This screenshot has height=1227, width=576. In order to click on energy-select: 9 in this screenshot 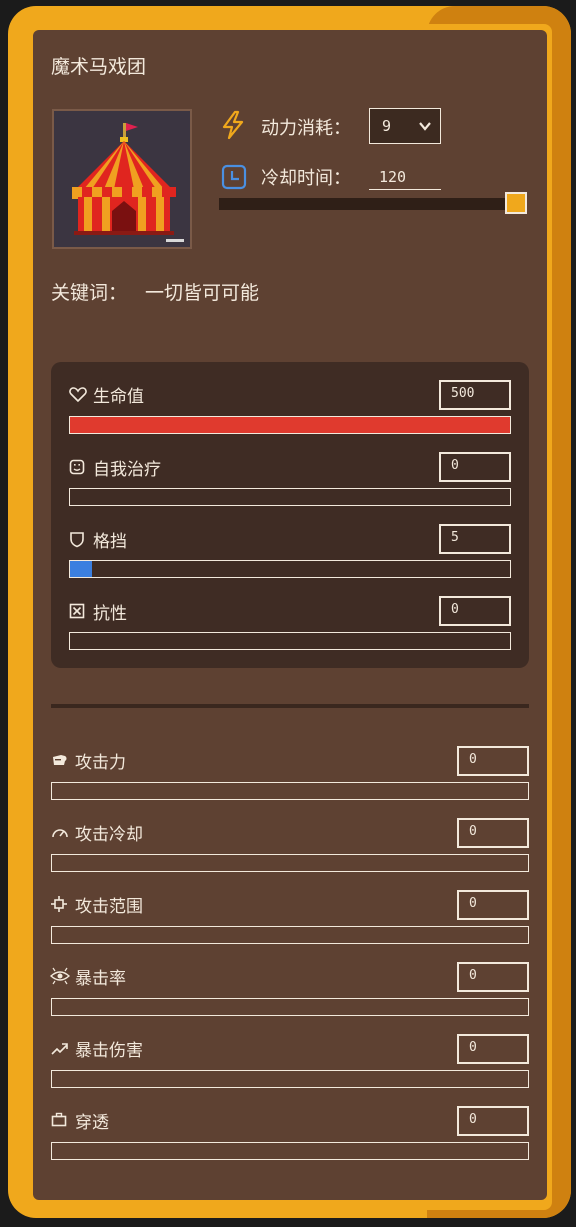, I will do `click(405, 126)`.